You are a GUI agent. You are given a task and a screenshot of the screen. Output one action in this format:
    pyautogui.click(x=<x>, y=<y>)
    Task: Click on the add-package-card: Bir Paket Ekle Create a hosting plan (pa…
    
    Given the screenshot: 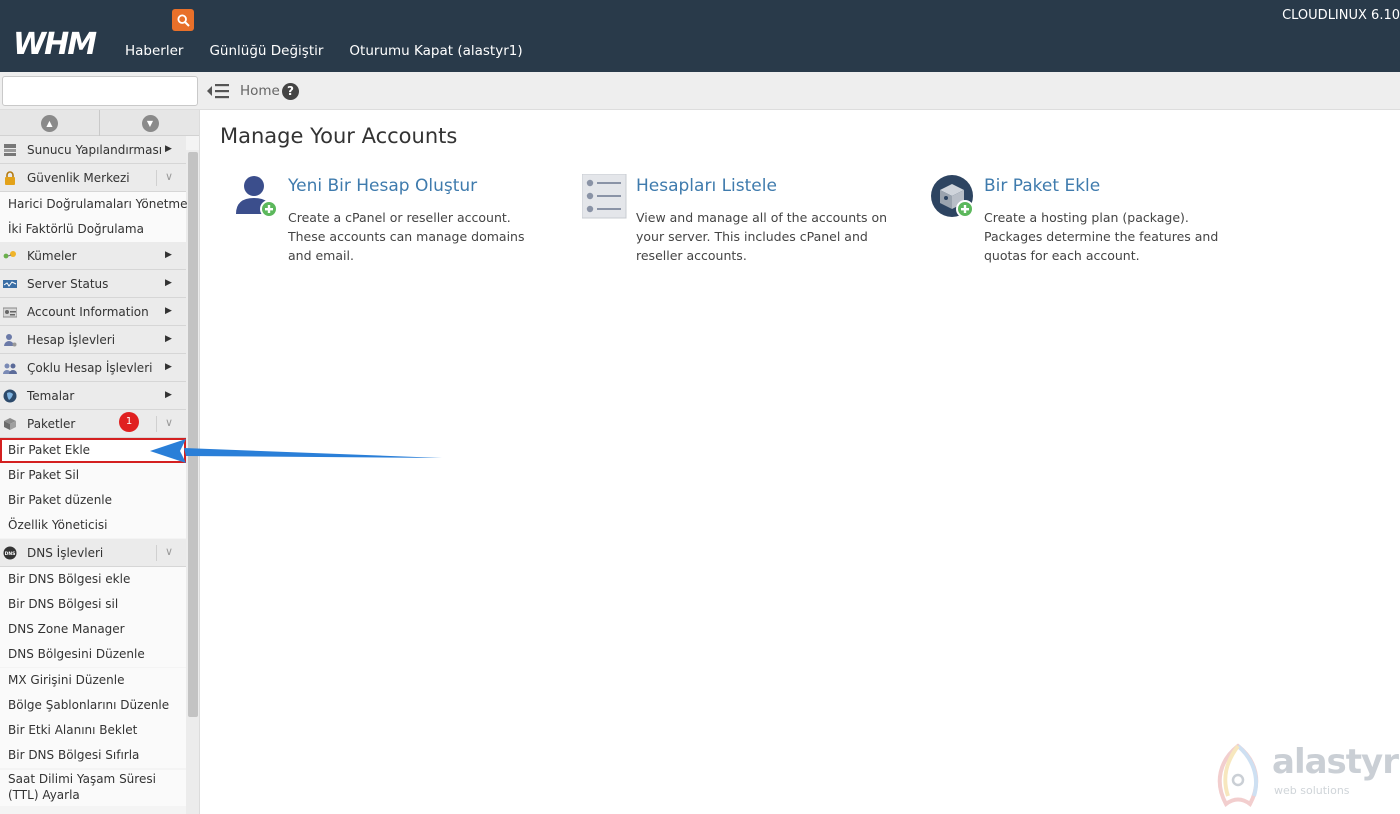 What is the action you would take?
    pyautogui.click(x=1080, y=222)
    